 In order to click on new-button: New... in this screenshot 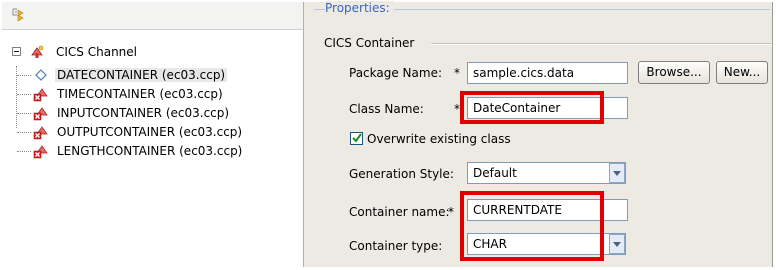, I will do `click(742, 72)`.